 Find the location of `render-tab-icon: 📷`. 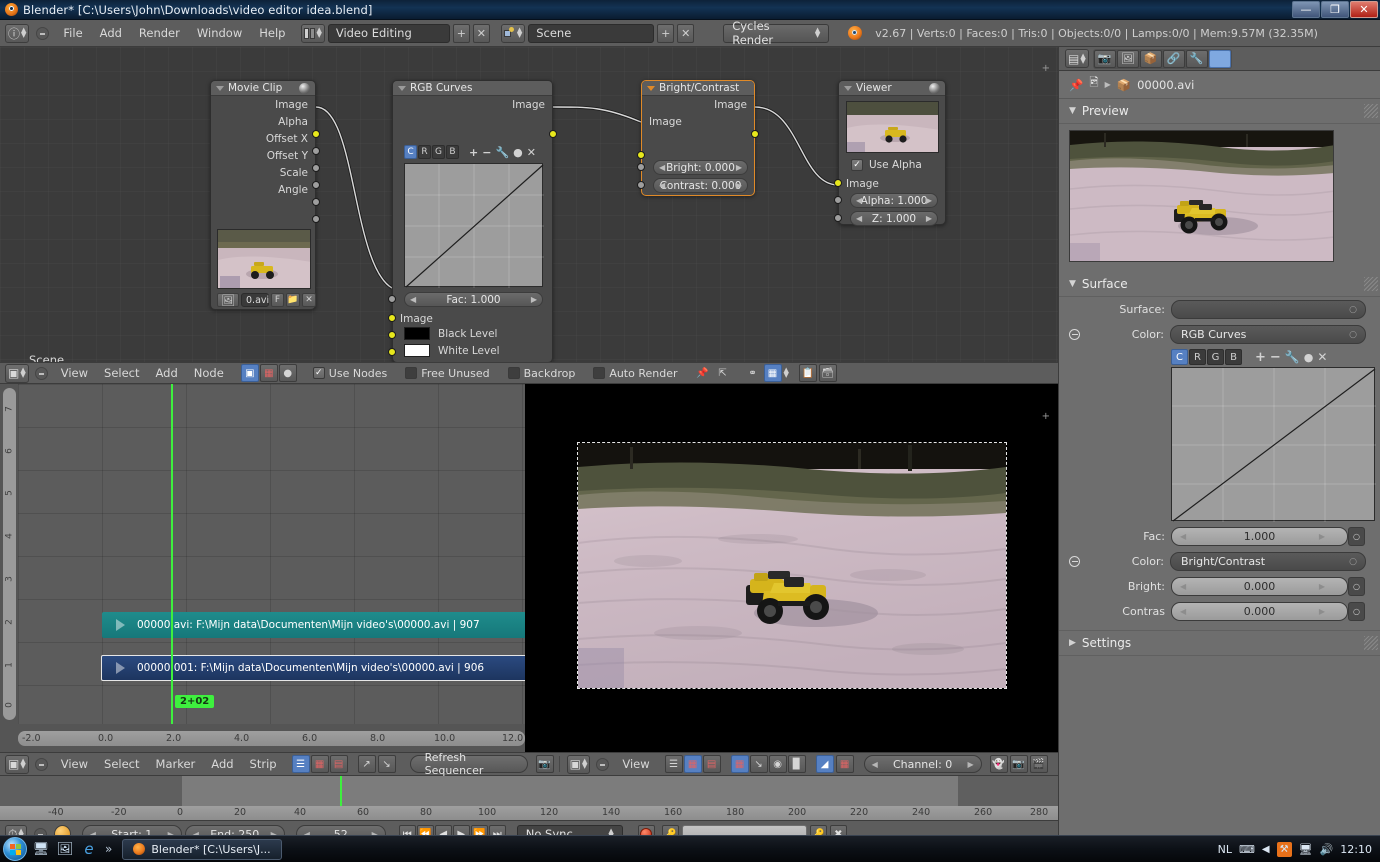

render-tab-icon: 📷 is located at coordinates (1104, 58).